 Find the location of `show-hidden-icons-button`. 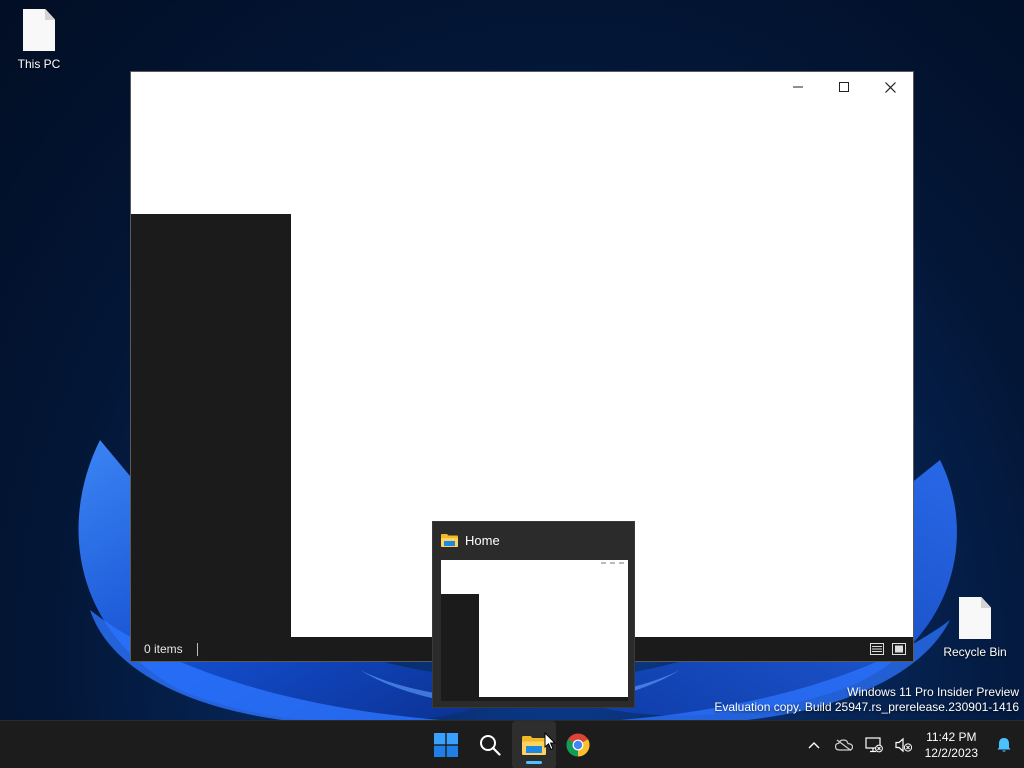

show-hidden-icons-button is located at coordinates (814, 744).